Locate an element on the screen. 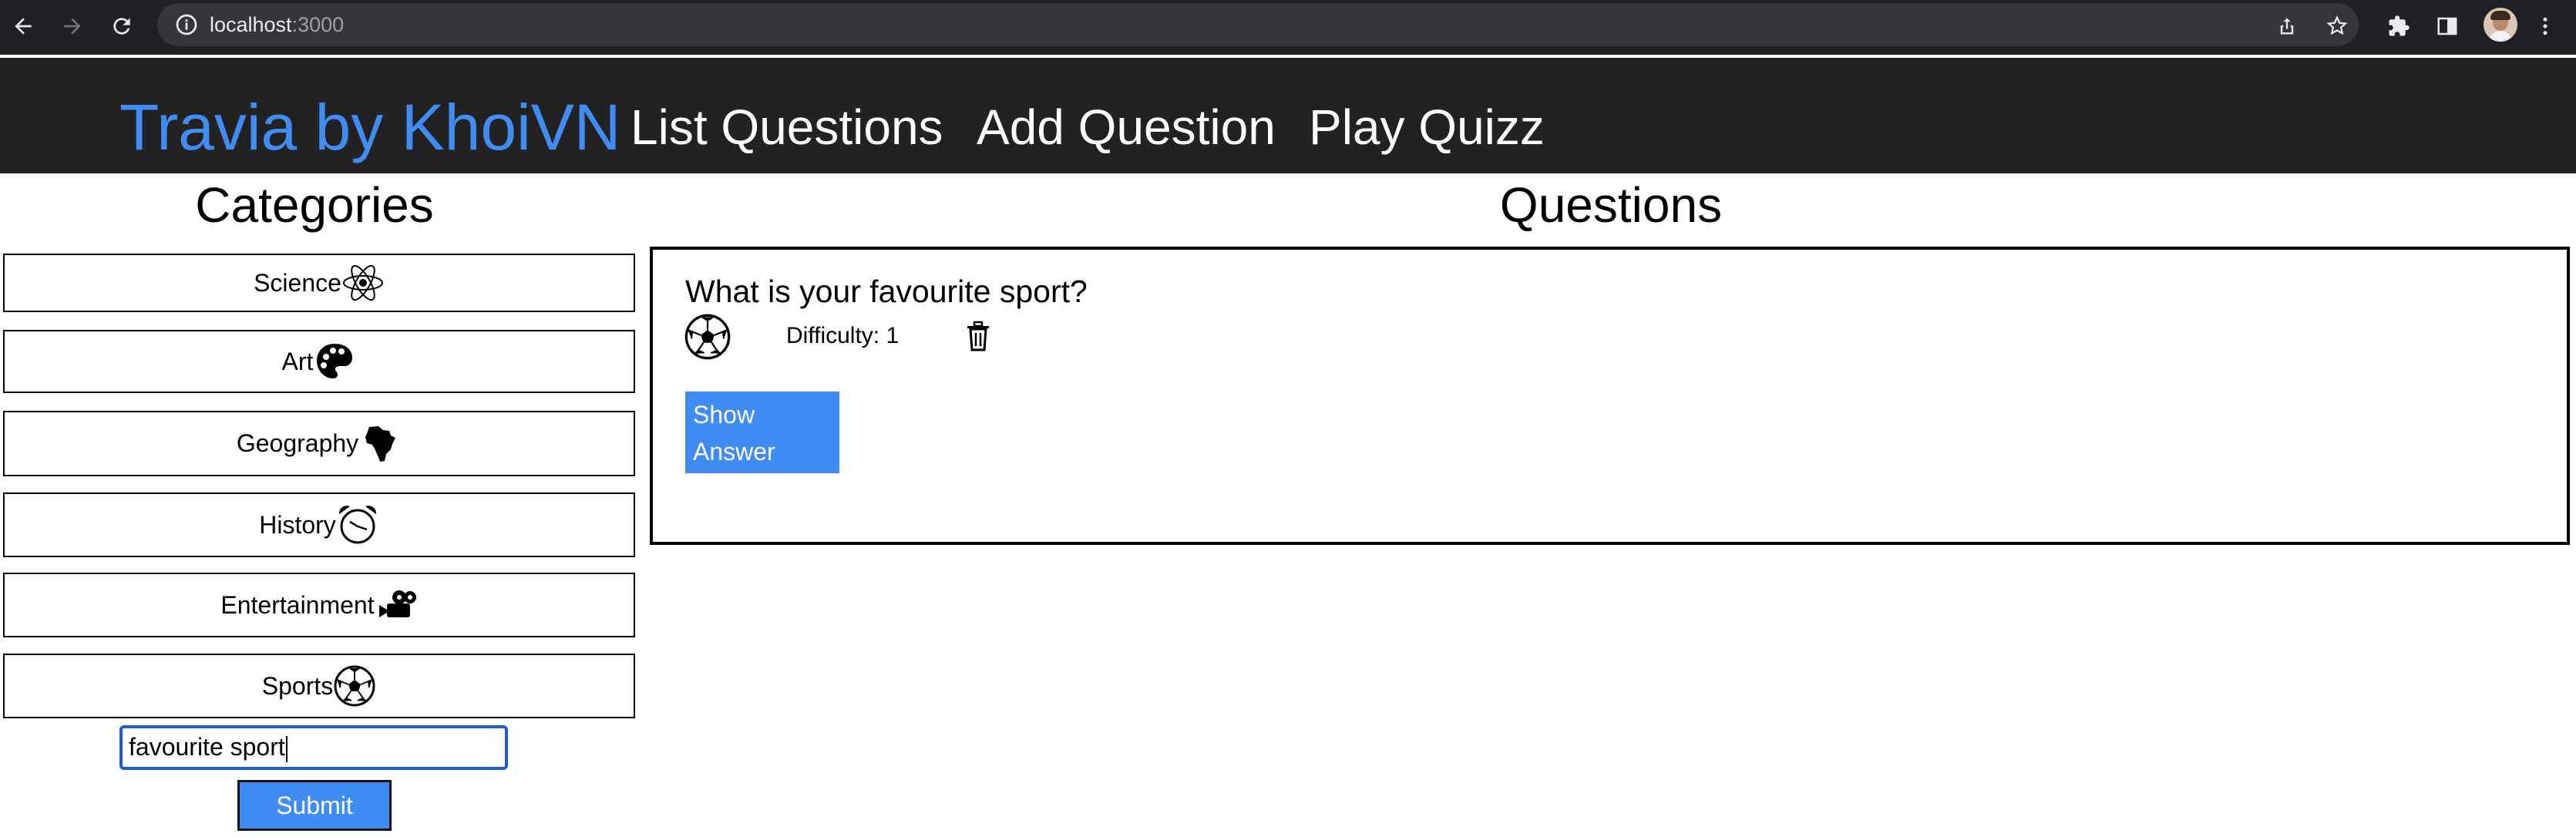  share-icon is located at coordinates (2287, 26).